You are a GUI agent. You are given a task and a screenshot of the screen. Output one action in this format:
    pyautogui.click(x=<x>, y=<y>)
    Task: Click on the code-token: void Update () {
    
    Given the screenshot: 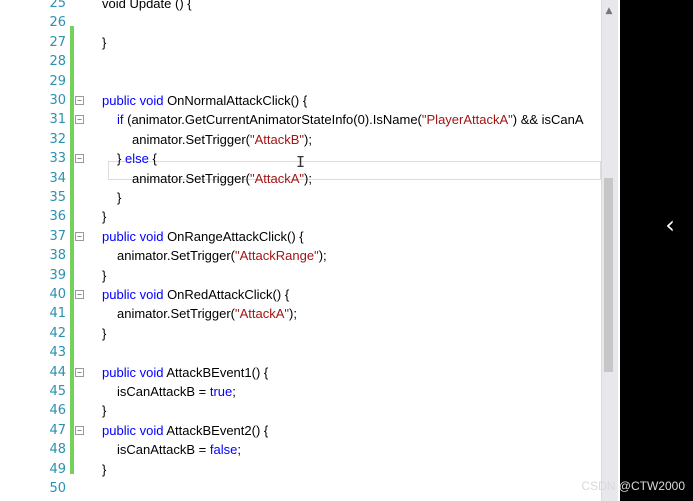 What is the action you would take?
    pyautogui.click(x=147, y=5)
    